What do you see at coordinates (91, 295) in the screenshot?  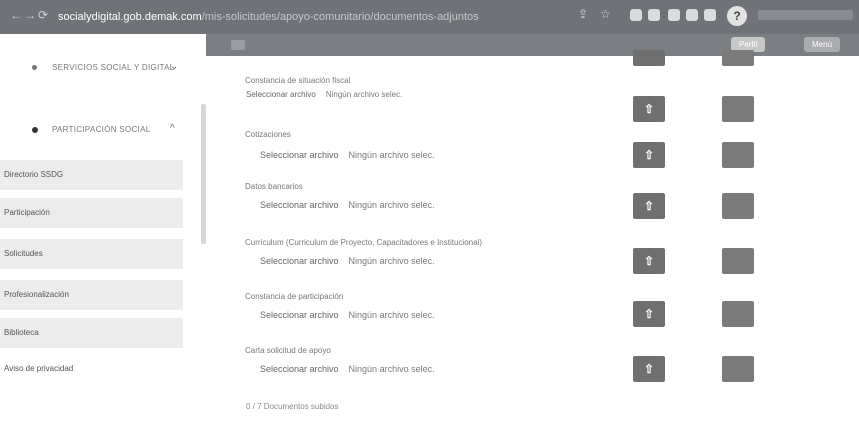 I see `sidebar-item-profesionalizacion: Profesionalización` at bounding box center [91, 295].